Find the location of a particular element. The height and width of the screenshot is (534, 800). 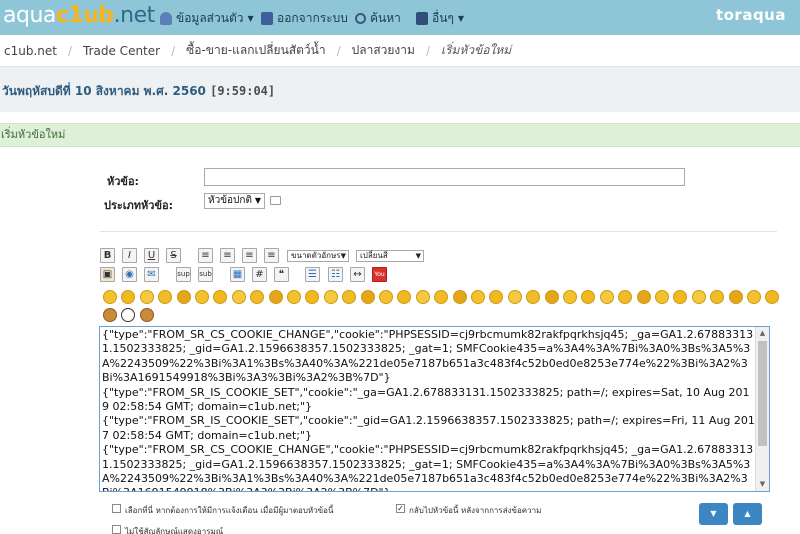

afro-smiley-icon is located at coordinates (441, 297).